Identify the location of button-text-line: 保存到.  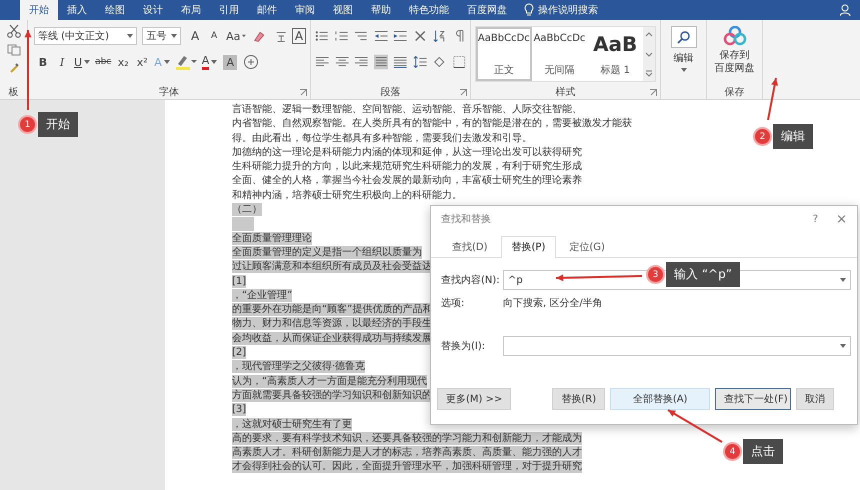
(734, 55).